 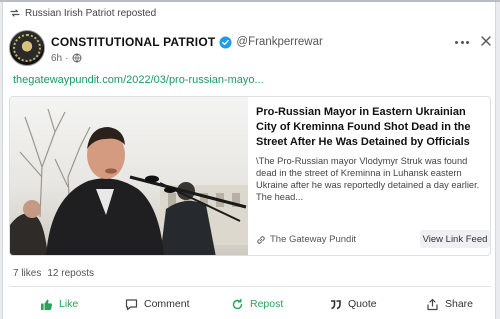 I want to click on author-name: CONSTITUTIONAL PATRIOT, so click(x=133, y=42).